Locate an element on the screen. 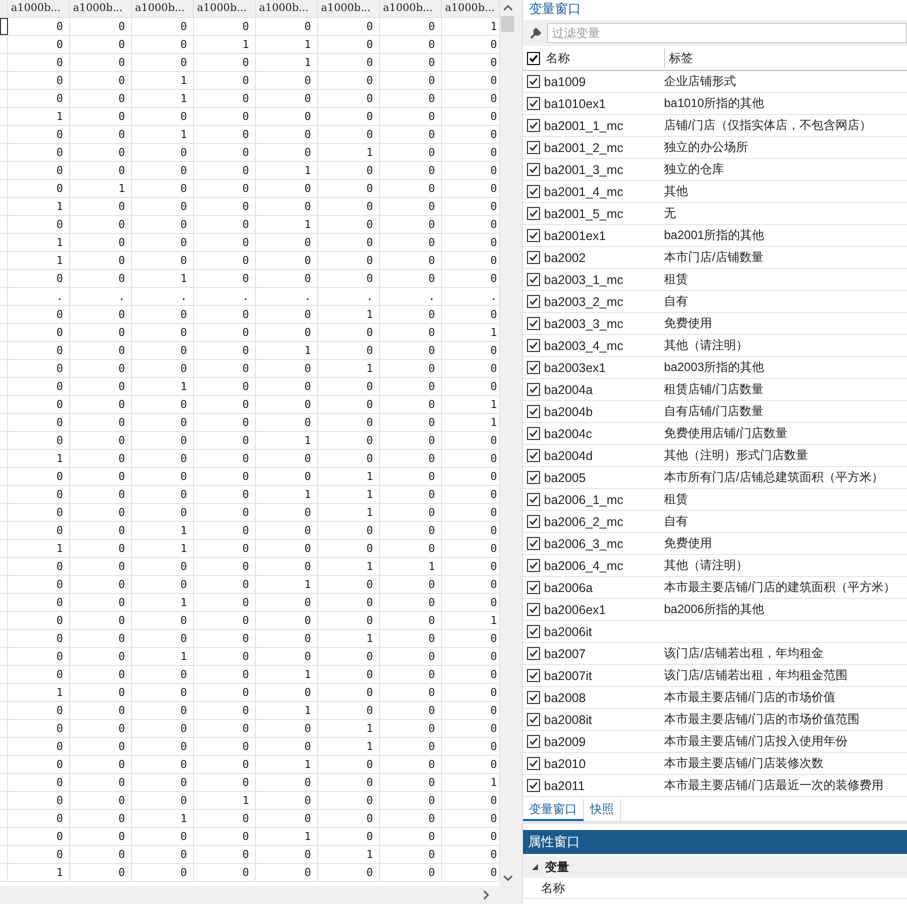 The width and height of the screenshot is (907, 904). scroll-down-icon is located at coordinates (507, 878).